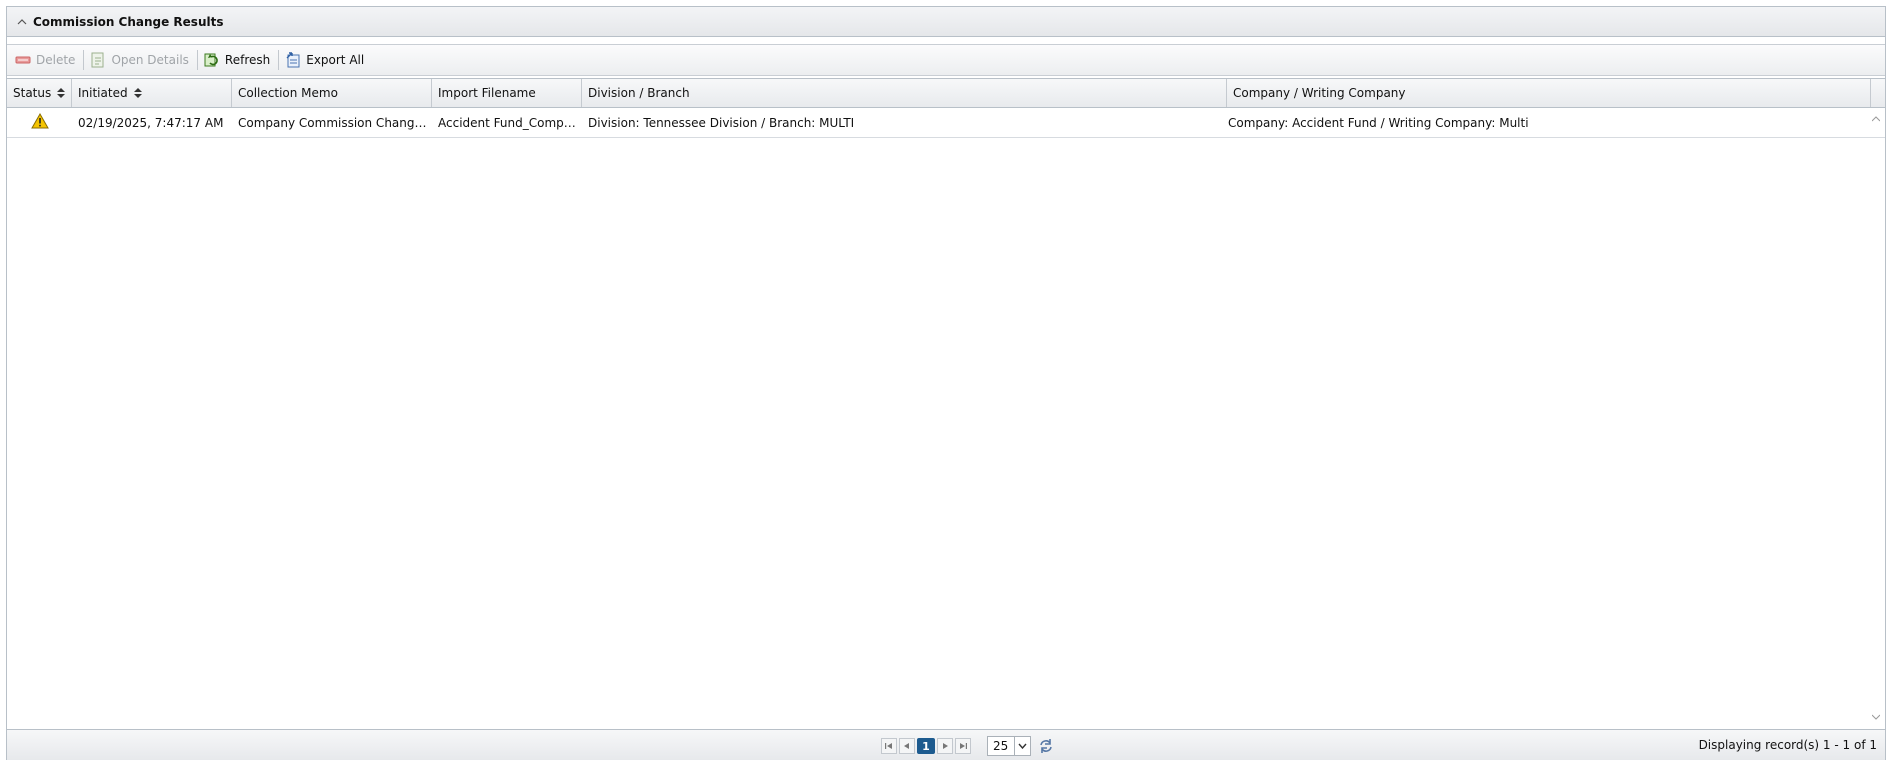 The image size is (1892, 762). I want to click on column-header-collection-memo: Collection Memo, so click(332, 93).